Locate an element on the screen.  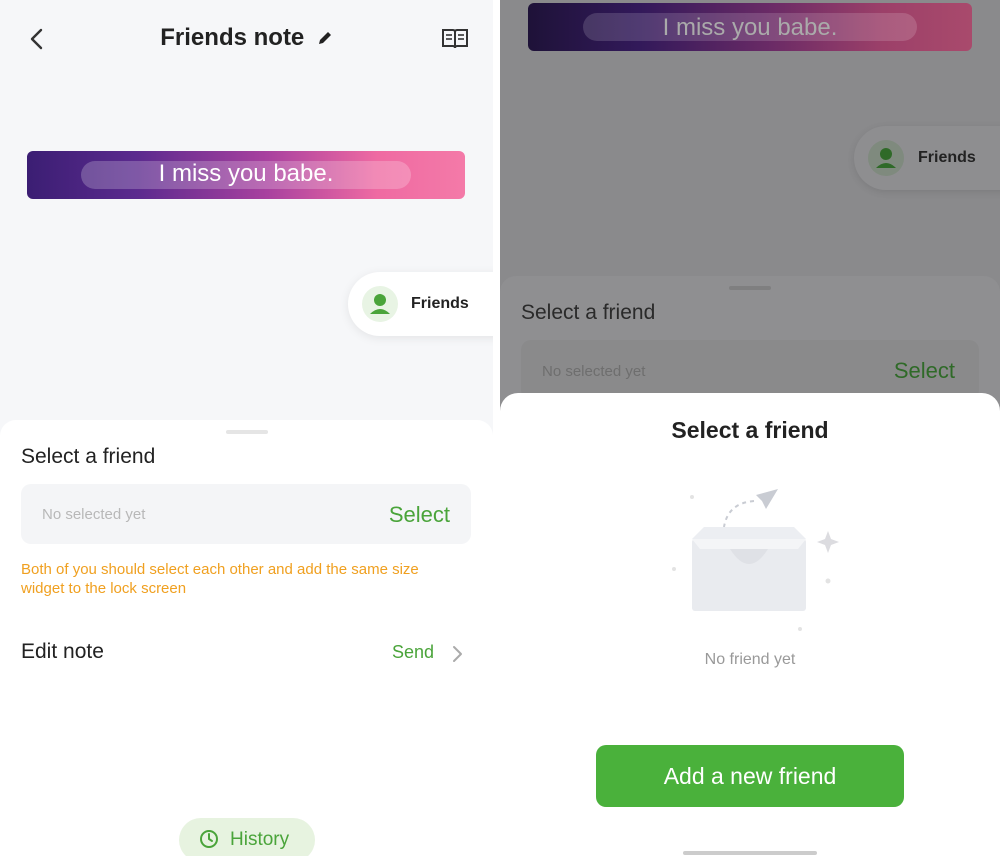
friends-chip-label-dimmed: Friends is located at coordinates (947, 157).